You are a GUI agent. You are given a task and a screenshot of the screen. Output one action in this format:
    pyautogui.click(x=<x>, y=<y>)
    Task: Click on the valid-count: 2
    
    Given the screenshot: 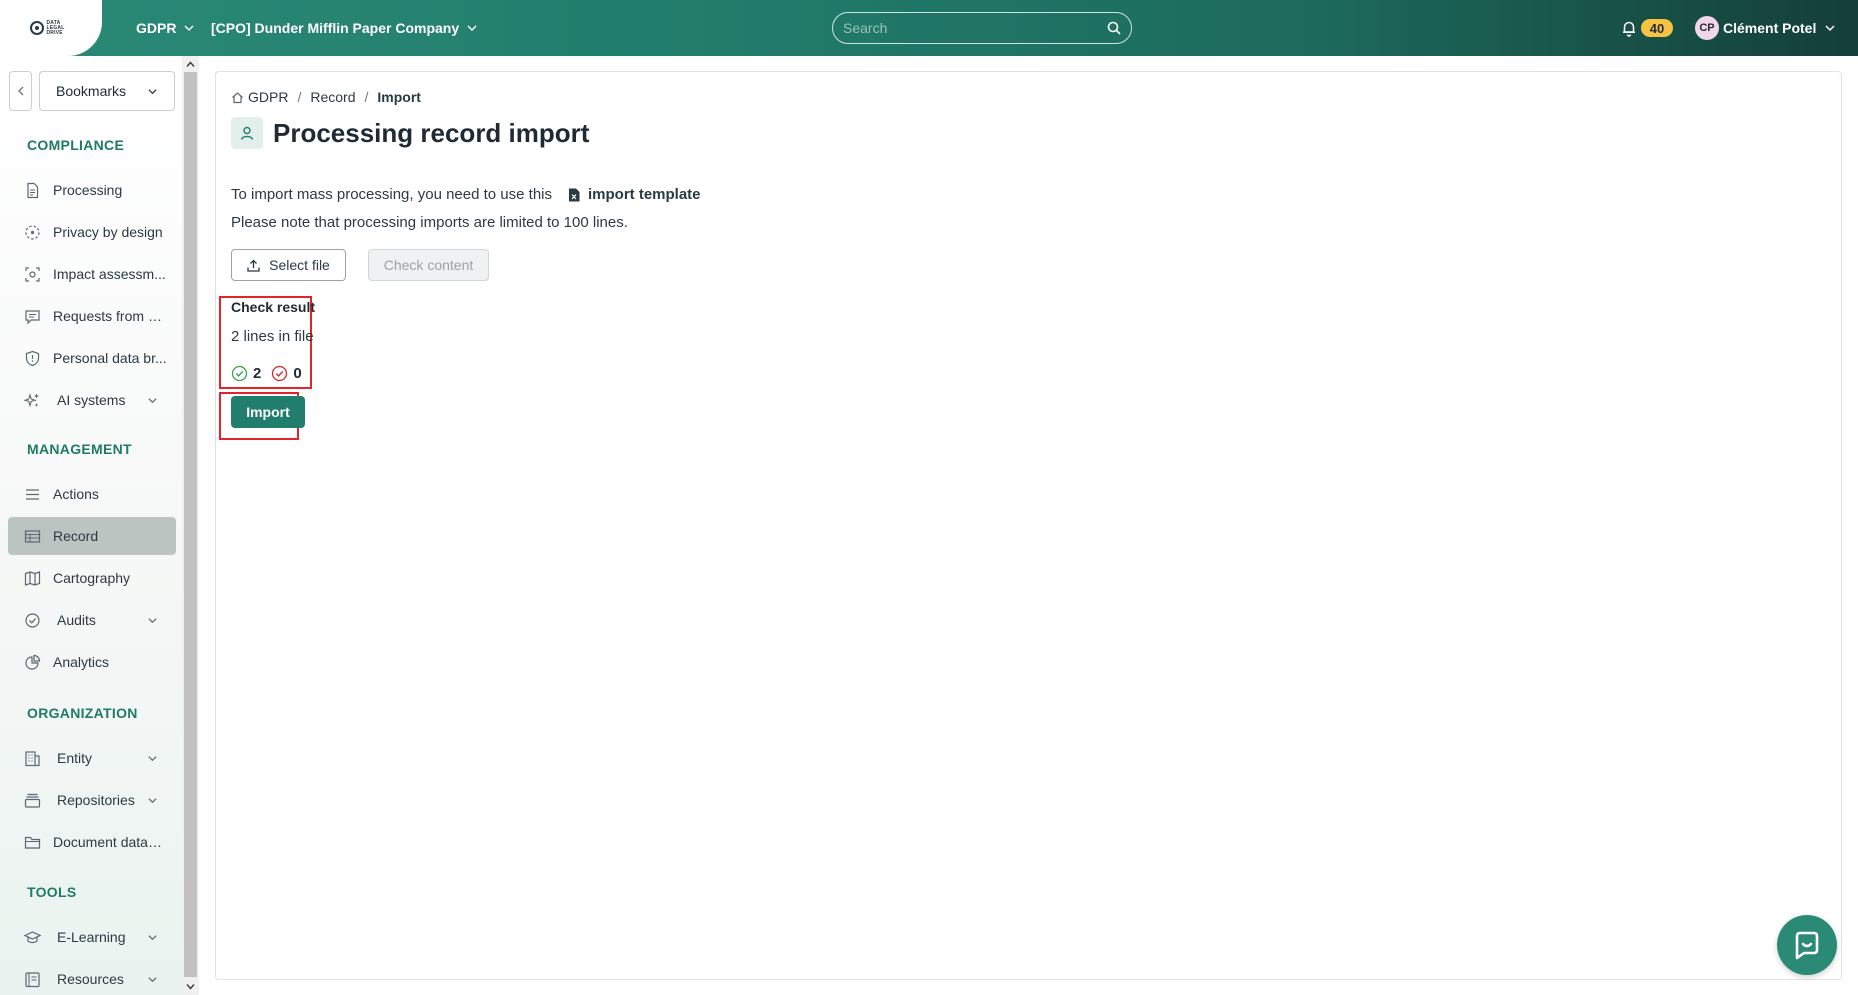 What is the action you would take?
    pyautogui.click(x=257, y=373)
    